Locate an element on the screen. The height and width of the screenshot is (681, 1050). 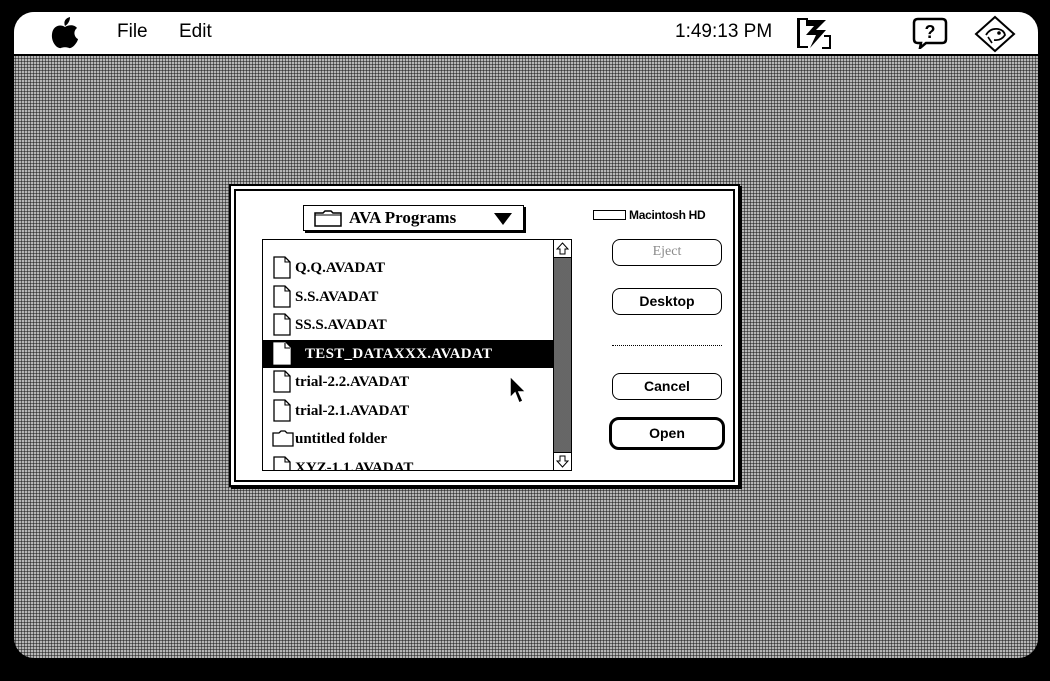
mouse-pointer-icon is located at coordinates (518, 389).